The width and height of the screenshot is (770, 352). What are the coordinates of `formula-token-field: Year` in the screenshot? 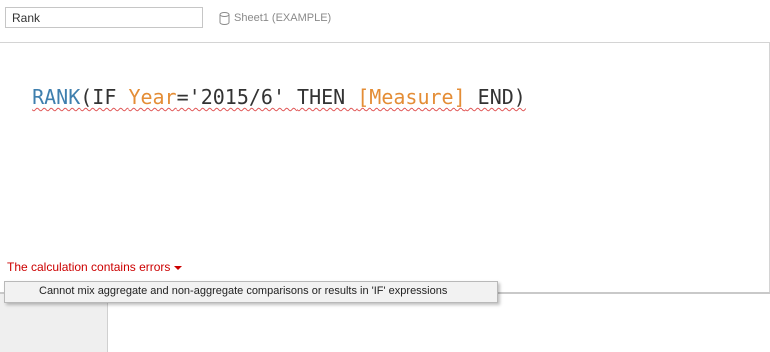 It's located at (152, 97).